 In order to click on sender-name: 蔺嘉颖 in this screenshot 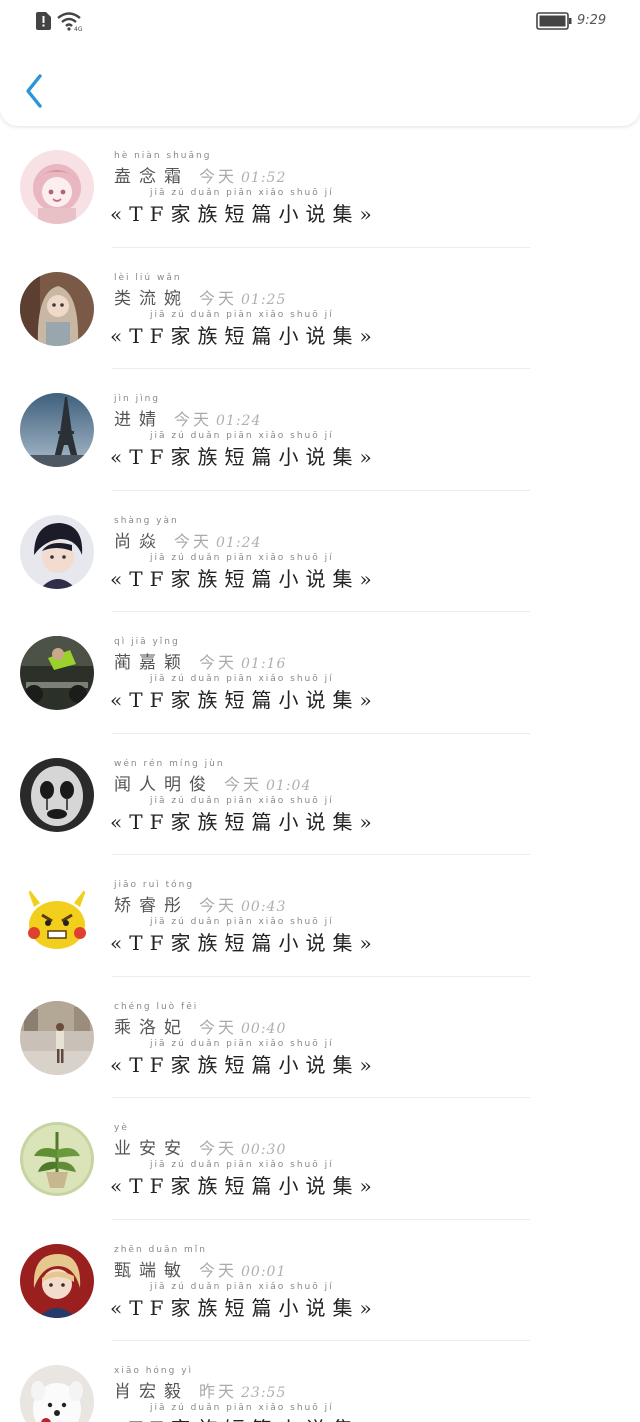, I will do `click(151, 663)`.